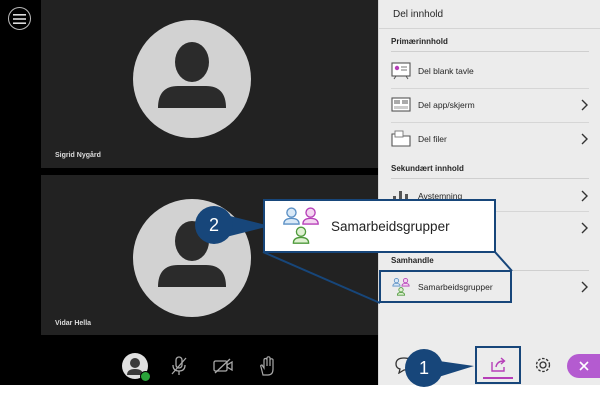  Describe the element at coordinates (418, 14) in the screenshot. I see `panel-title: Del innhold` at that location.